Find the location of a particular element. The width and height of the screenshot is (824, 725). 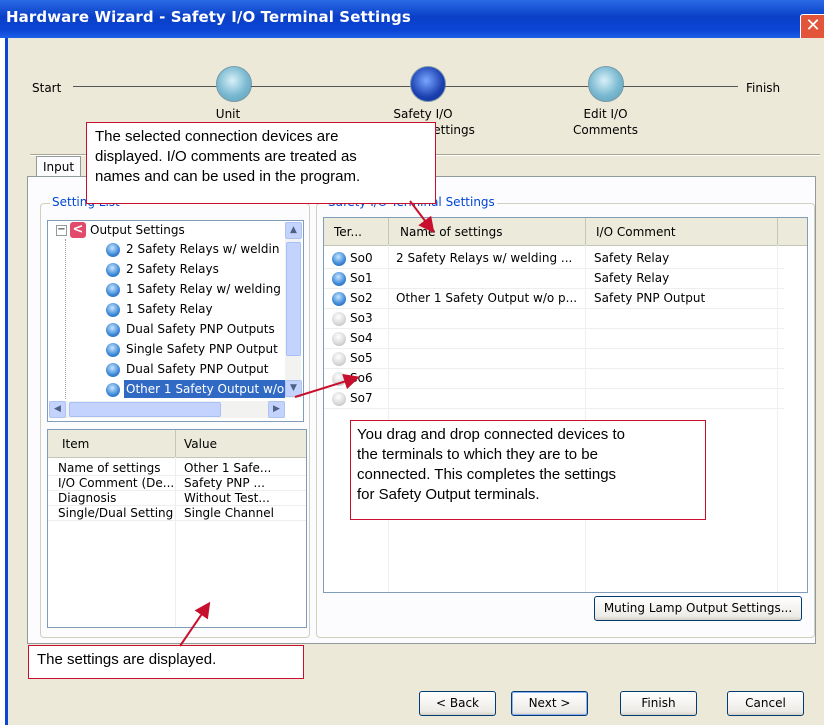

arrow-to-name-column is located at coordinates (422, 217).